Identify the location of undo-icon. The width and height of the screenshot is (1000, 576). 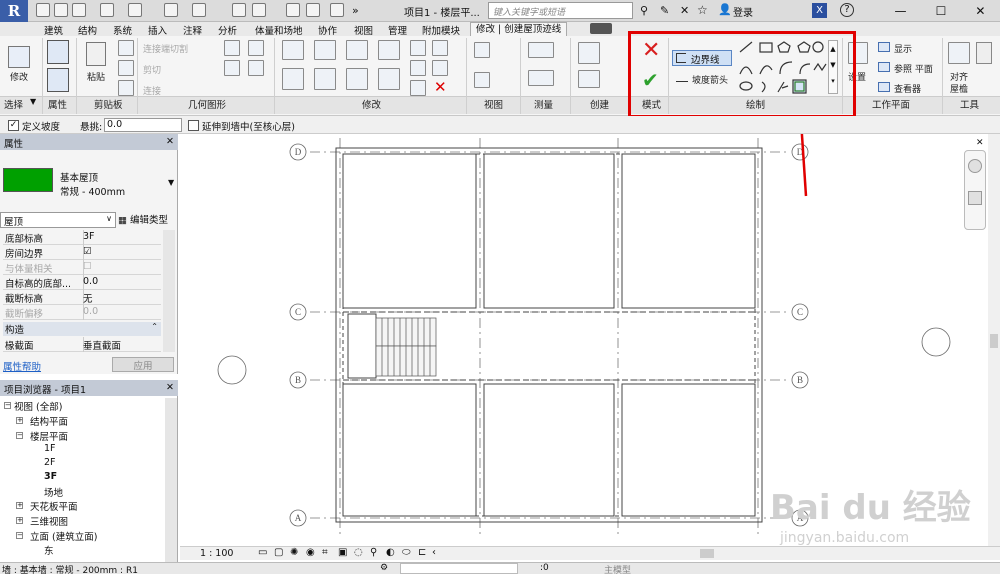
(107, 10).